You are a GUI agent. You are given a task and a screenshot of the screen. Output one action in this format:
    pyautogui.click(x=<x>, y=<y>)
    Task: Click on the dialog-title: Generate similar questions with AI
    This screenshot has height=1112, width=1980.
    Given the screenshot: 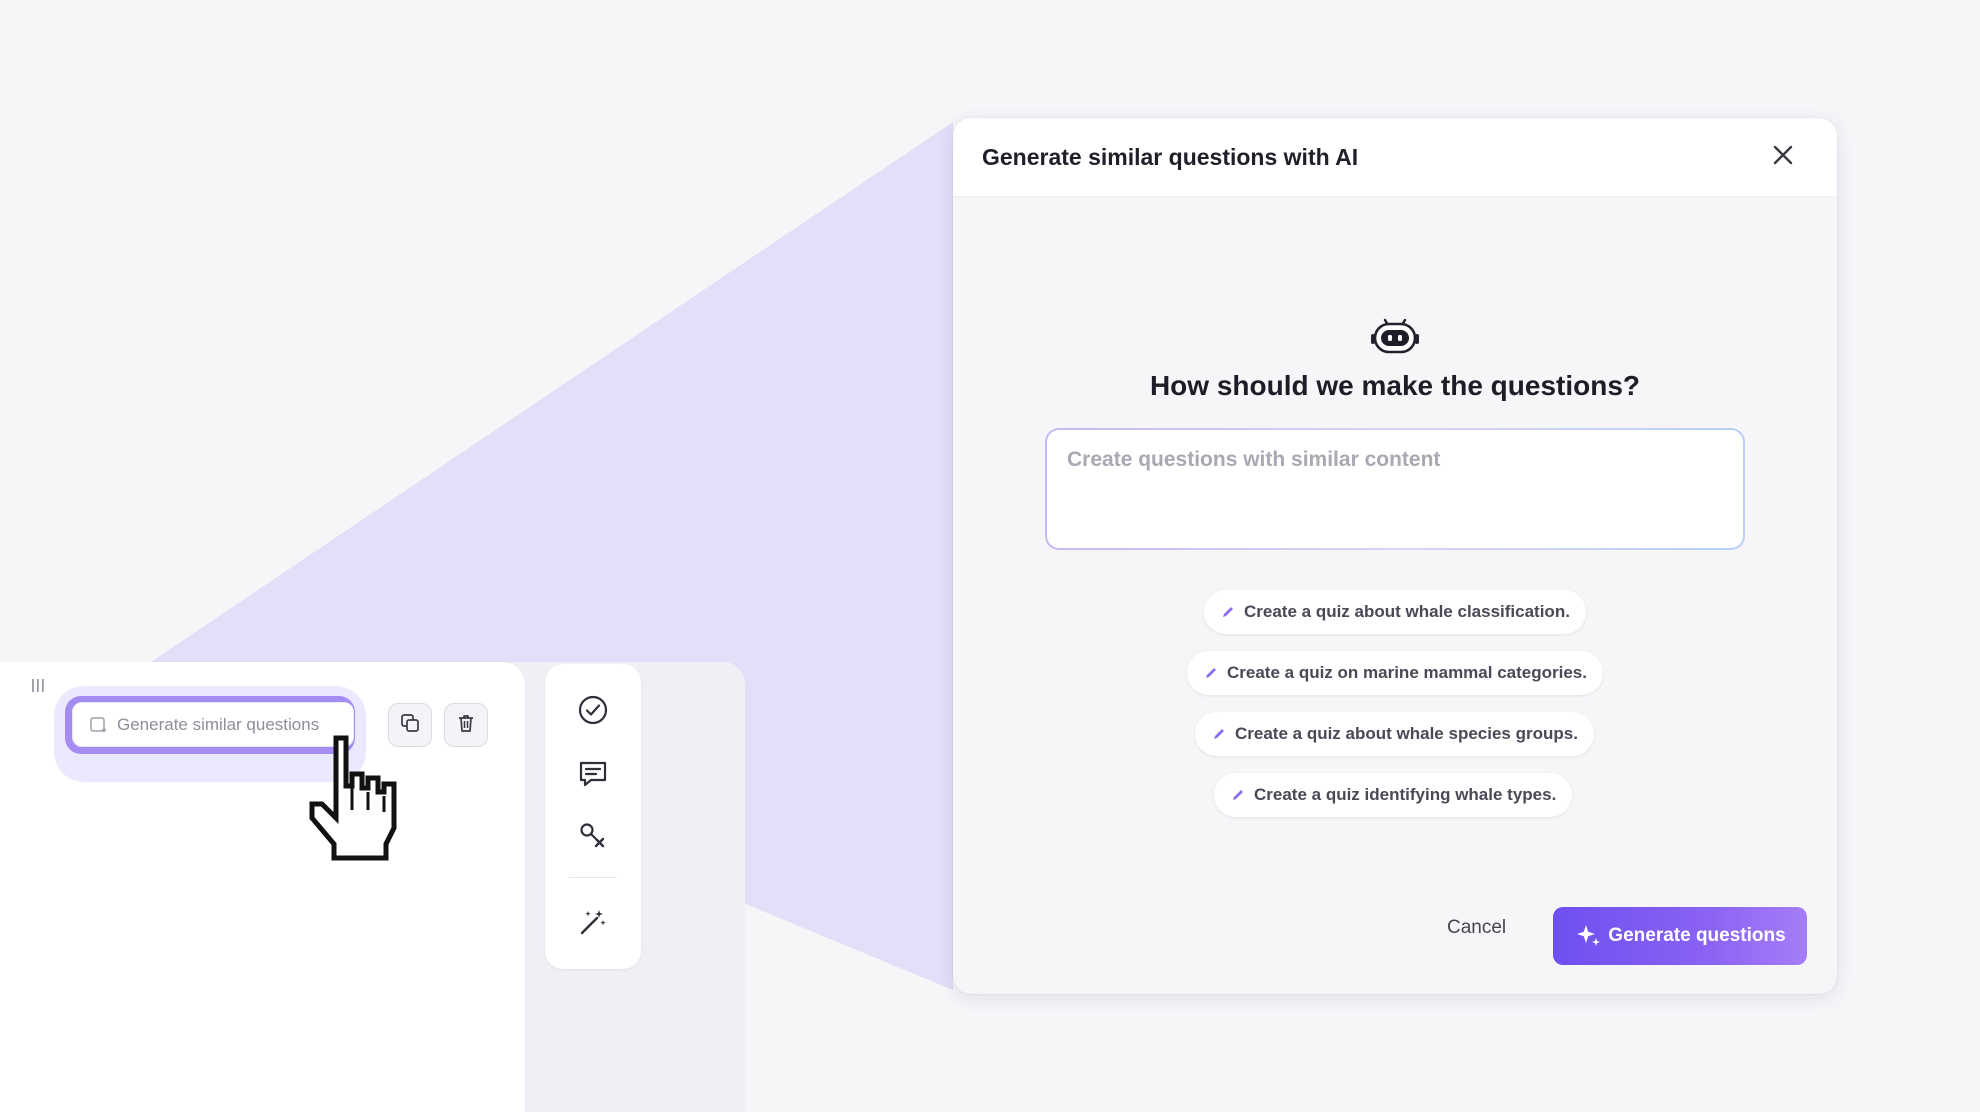 What is the action you would take?
    pyautogui.click(x=1170, y=157)
    